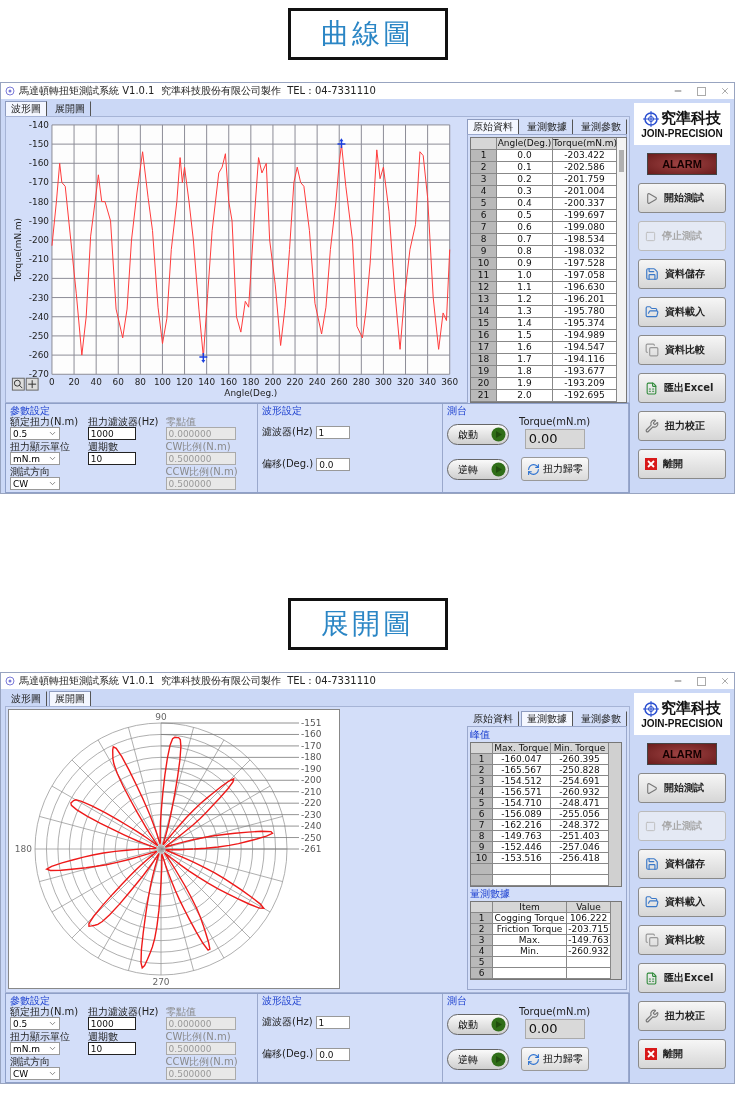  What do you see at coordinates (201, 471) in the screenshot?
I see `field-label: CCW比例(N.m)` at bounding box center [201, 471].